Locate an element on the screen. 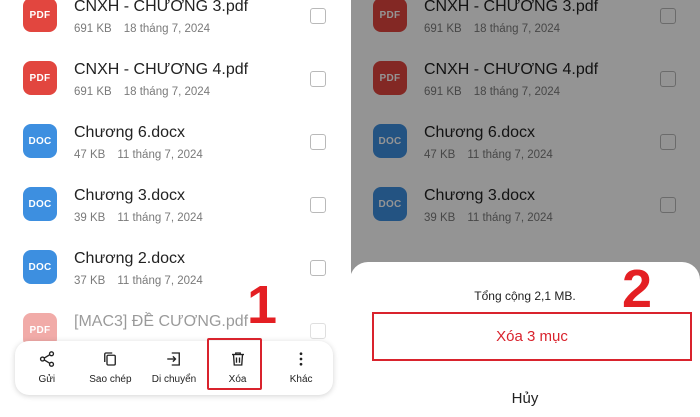 Image resolution: width=700 pixels, height=417 pixels. file-row: DOC Chương 6.docx 47 KB 11 tháng 7, 2024 is located at coordinates (175, 142).